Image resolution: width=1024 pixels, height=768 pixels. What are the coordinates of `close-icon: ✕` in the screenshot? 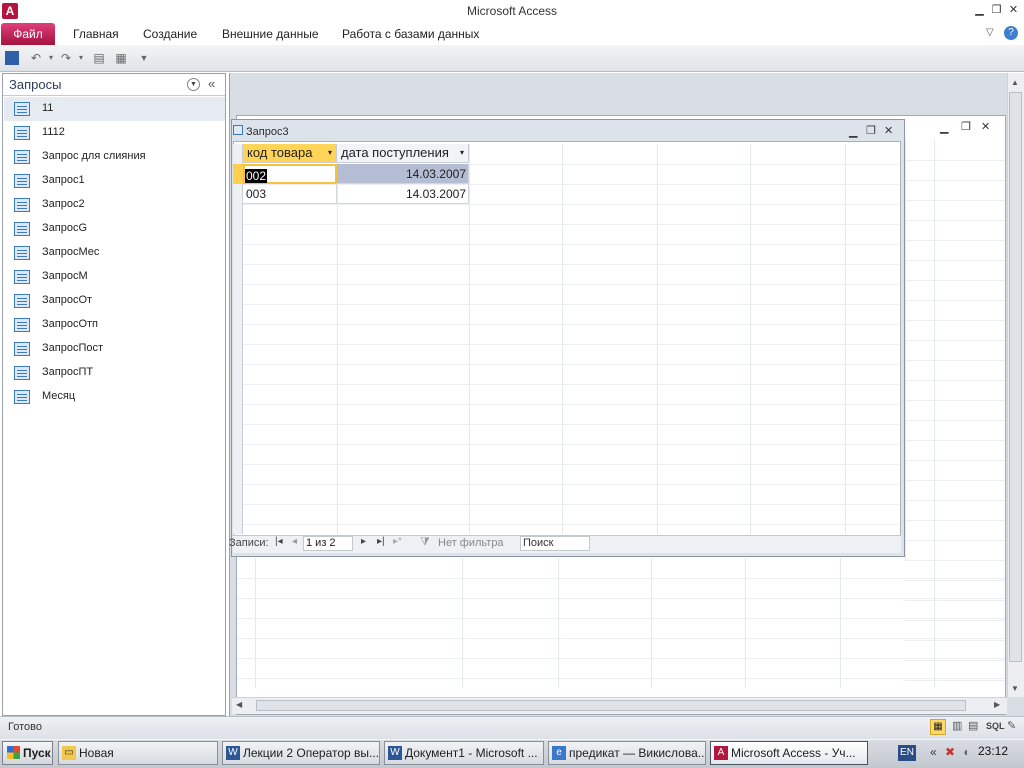 It's located at (1013, 10).